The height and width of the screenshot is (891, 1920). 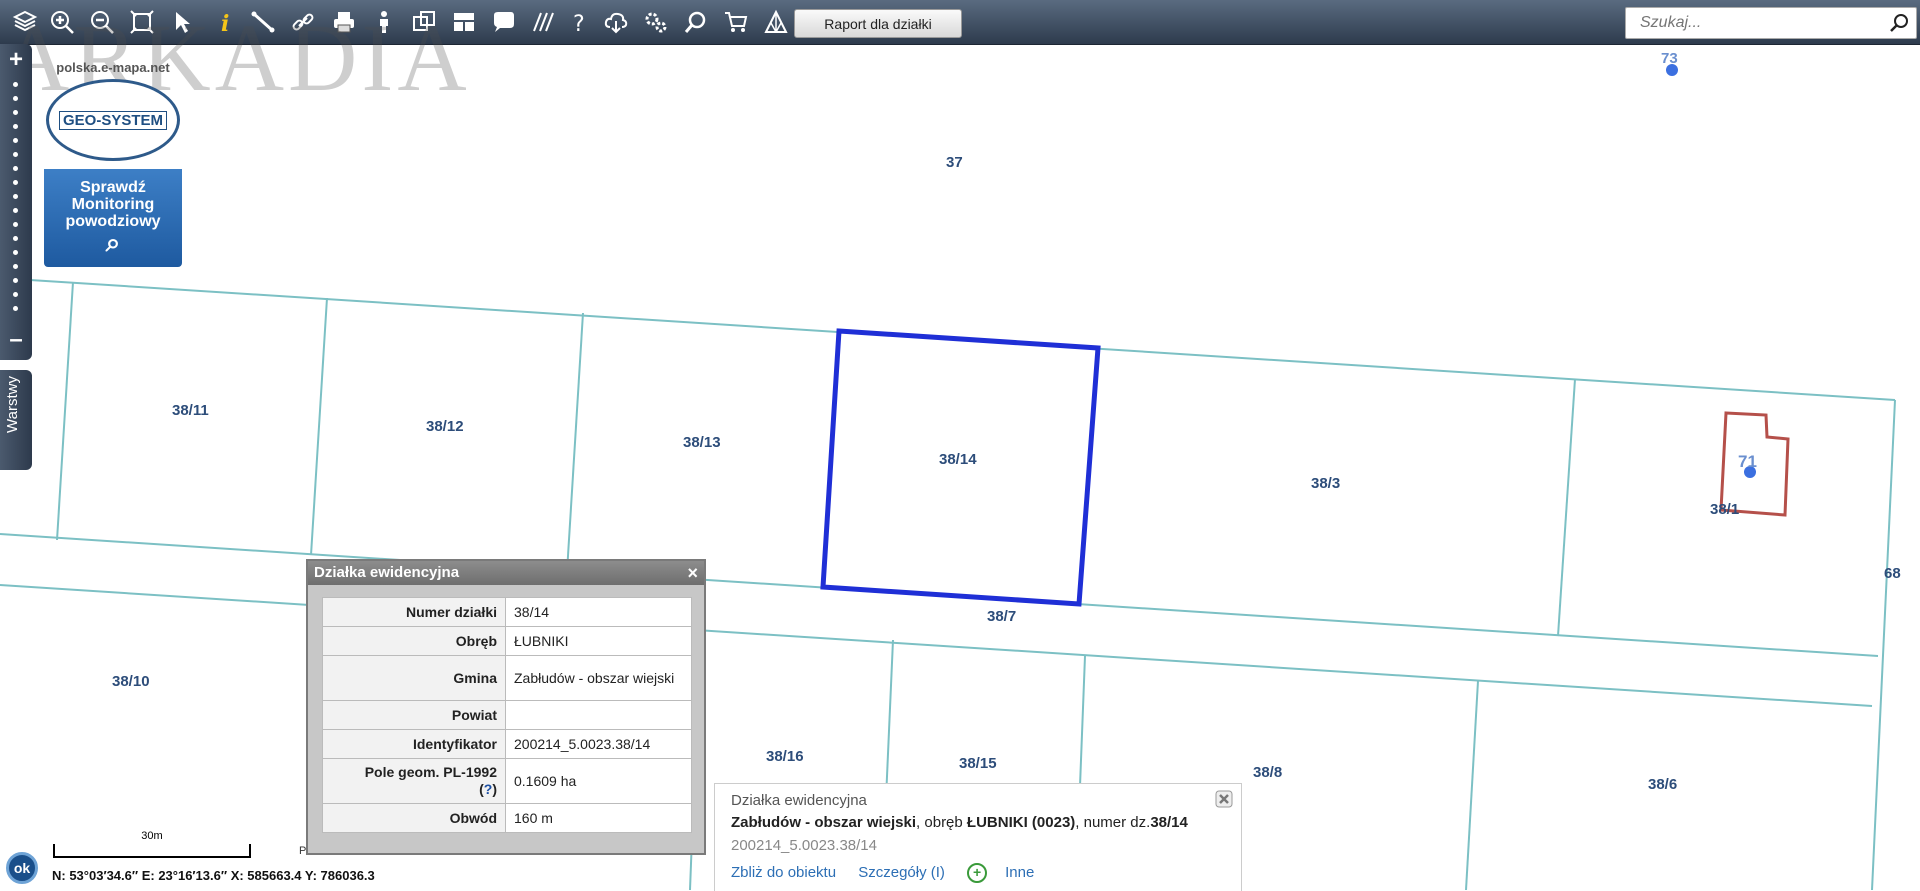 I want to click on table-row: Pole geom. PL-1992 (?) 0.1609 ha, so click(x=507, y=781).